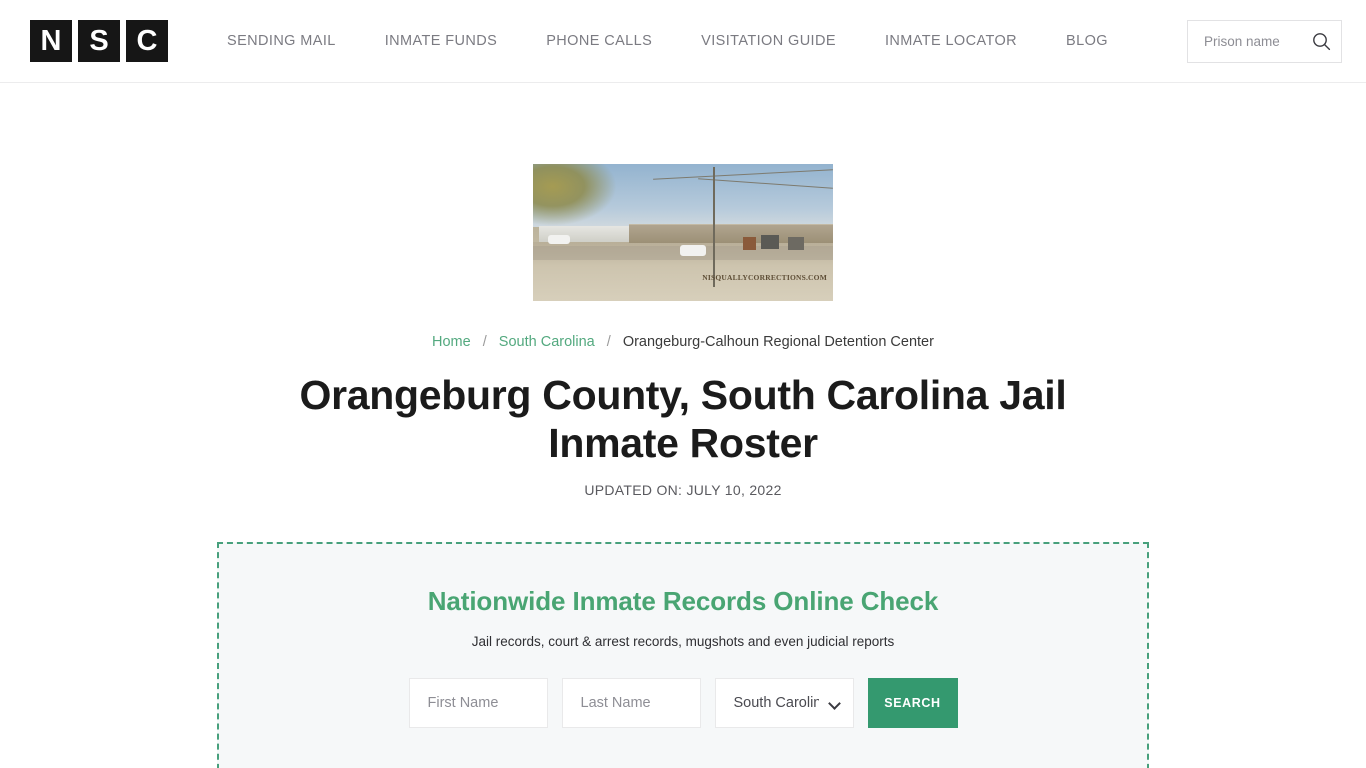 Image resolution: width=1366 pixels, height=768 pixels. Describe the element at coordinates (575, 195) in the screenshot. I see `photo-tree` at that location.